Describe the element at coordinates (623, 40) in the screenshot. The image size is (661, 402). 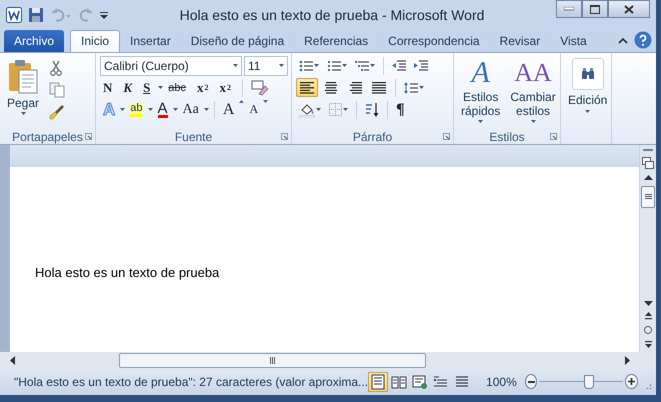
I see `minimize-ribbon-icon` at that location.